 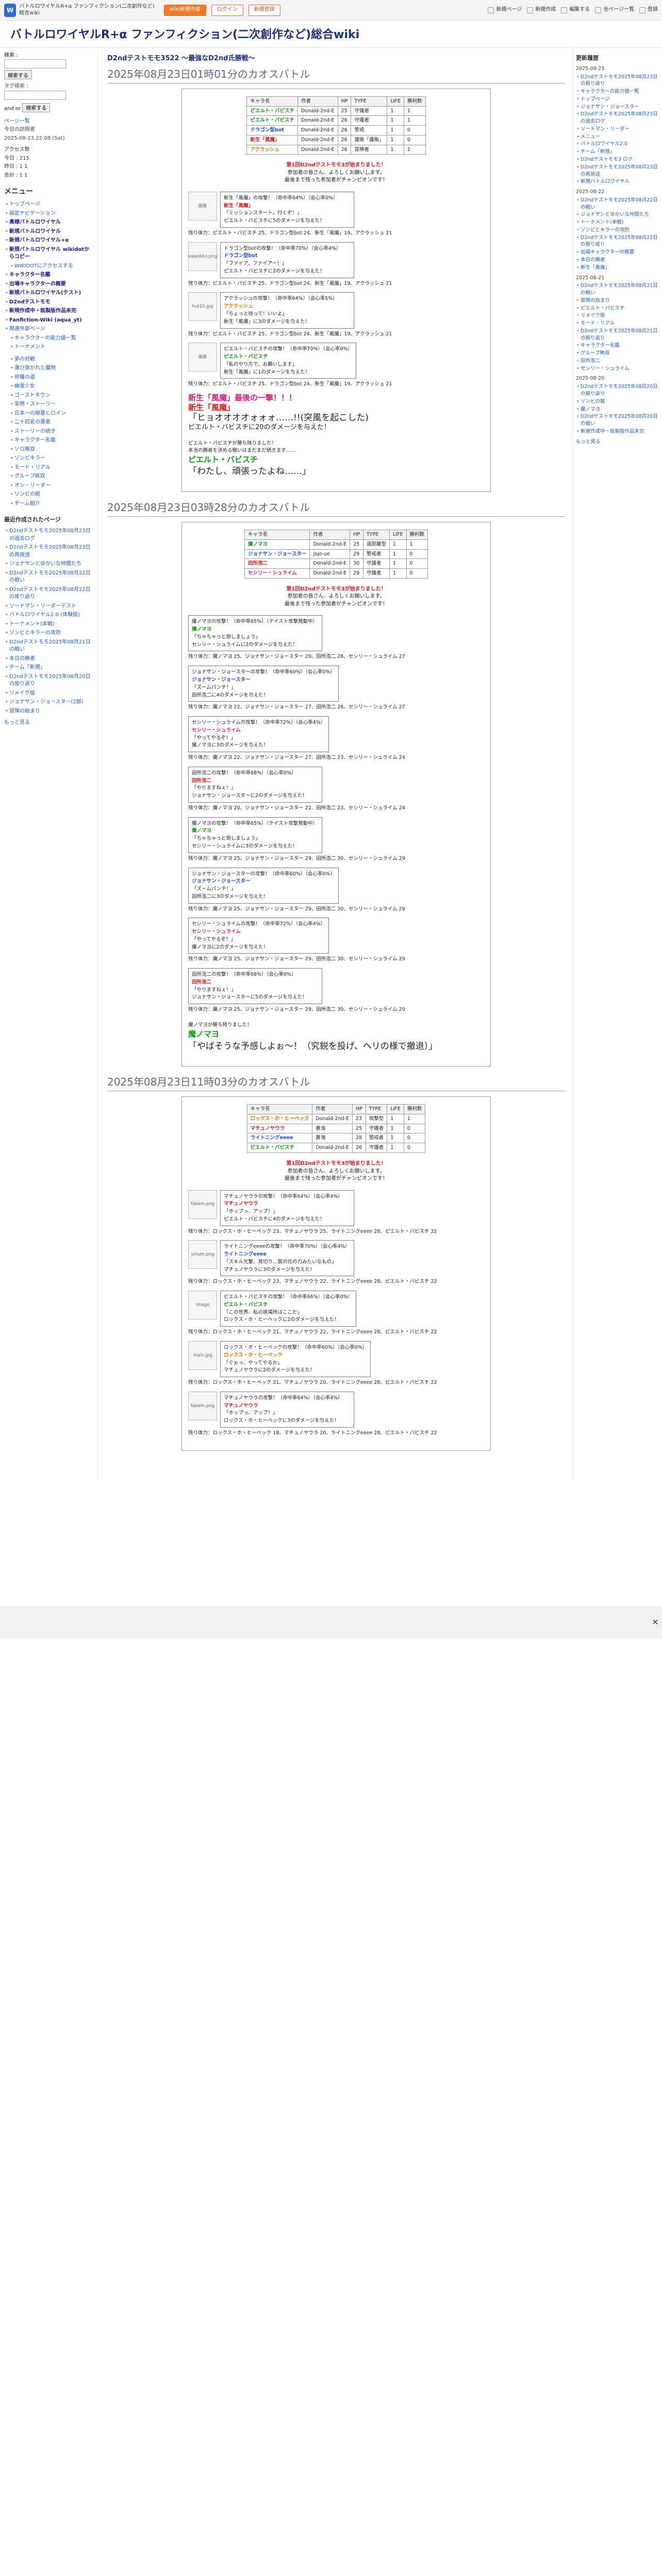 What do you see at coordinates (35, 404) in the screenshot?
I see `menu-subitem-link: 妄想・ストーリー` at bounding box center [35, 404].